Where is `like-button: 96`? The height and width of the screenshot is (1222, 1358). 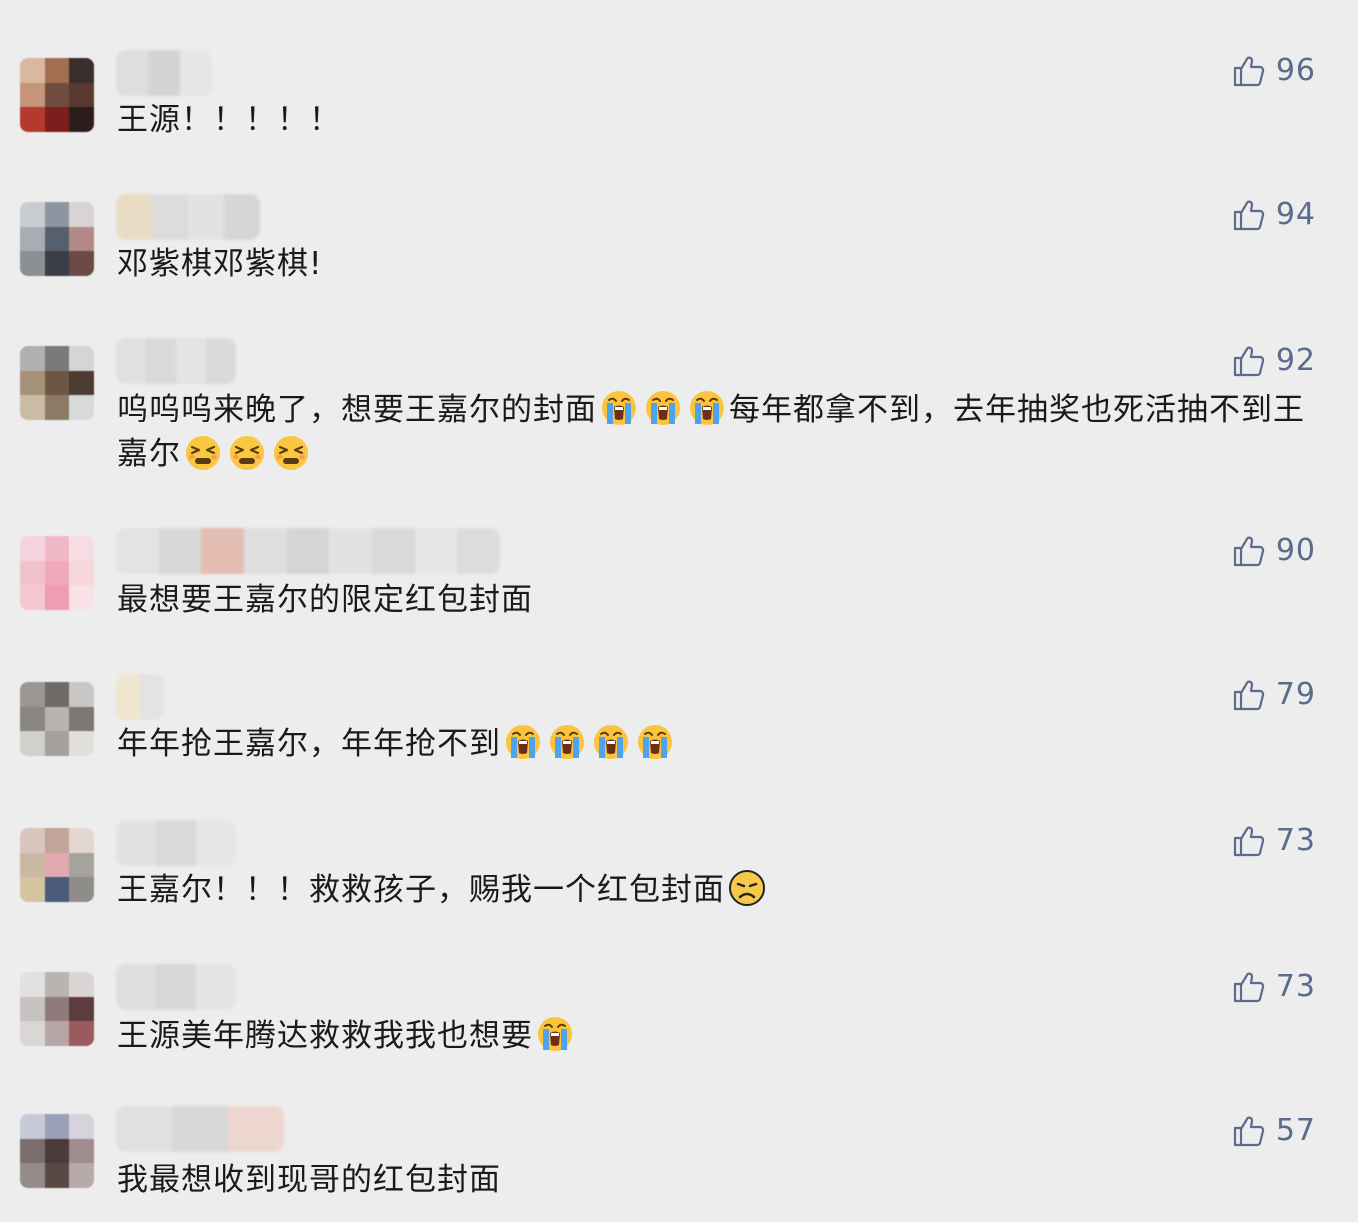
like-button: 96 is located at coordinates (1274, 71).